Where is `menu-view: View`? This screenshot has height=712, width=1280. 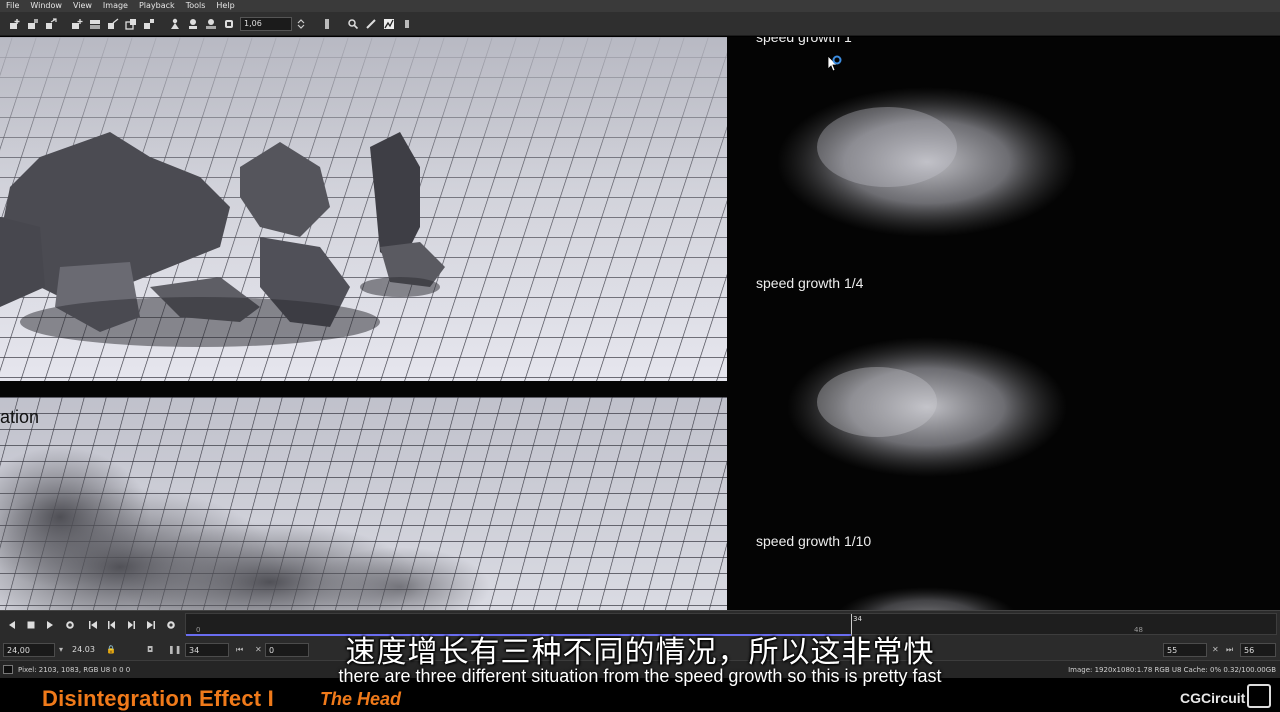 menu-view: View is located at coordinates (82, 6).